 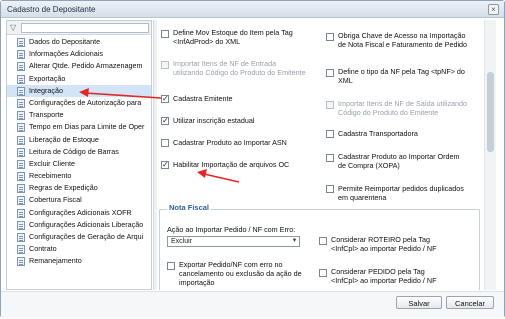 I want to click on permite-reimportar-label-2: em quarentena, so click(x=362, y=197).